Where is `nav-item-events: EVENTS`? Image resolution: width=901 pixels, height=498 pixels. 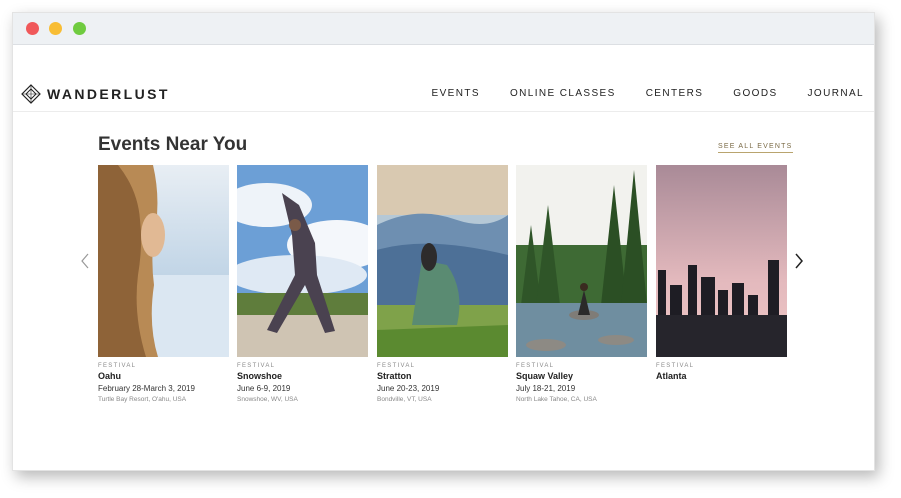
nav-item-events: EVENTS is located at coordinates (456, 93).